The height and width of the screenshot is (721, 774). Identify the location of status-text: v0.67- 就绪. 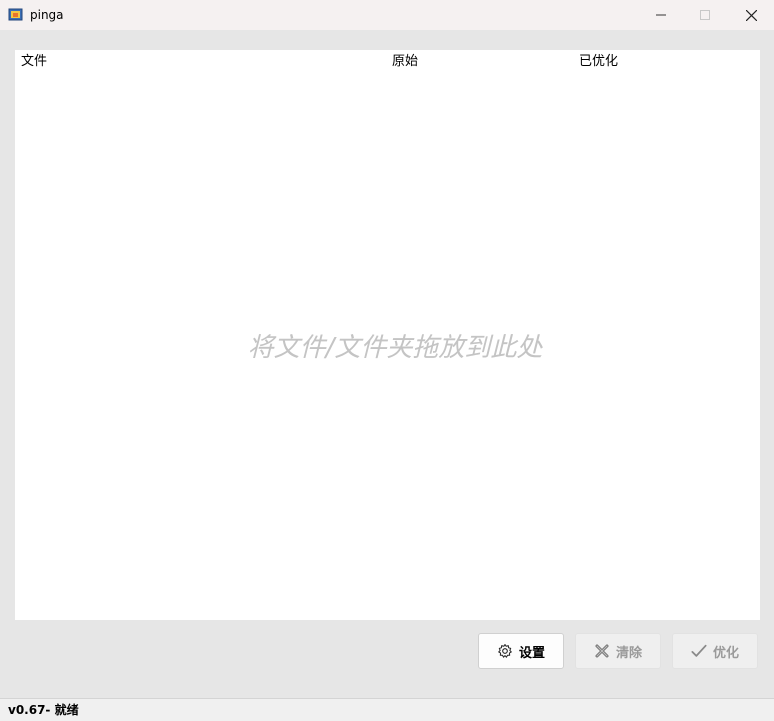
(43, 710).